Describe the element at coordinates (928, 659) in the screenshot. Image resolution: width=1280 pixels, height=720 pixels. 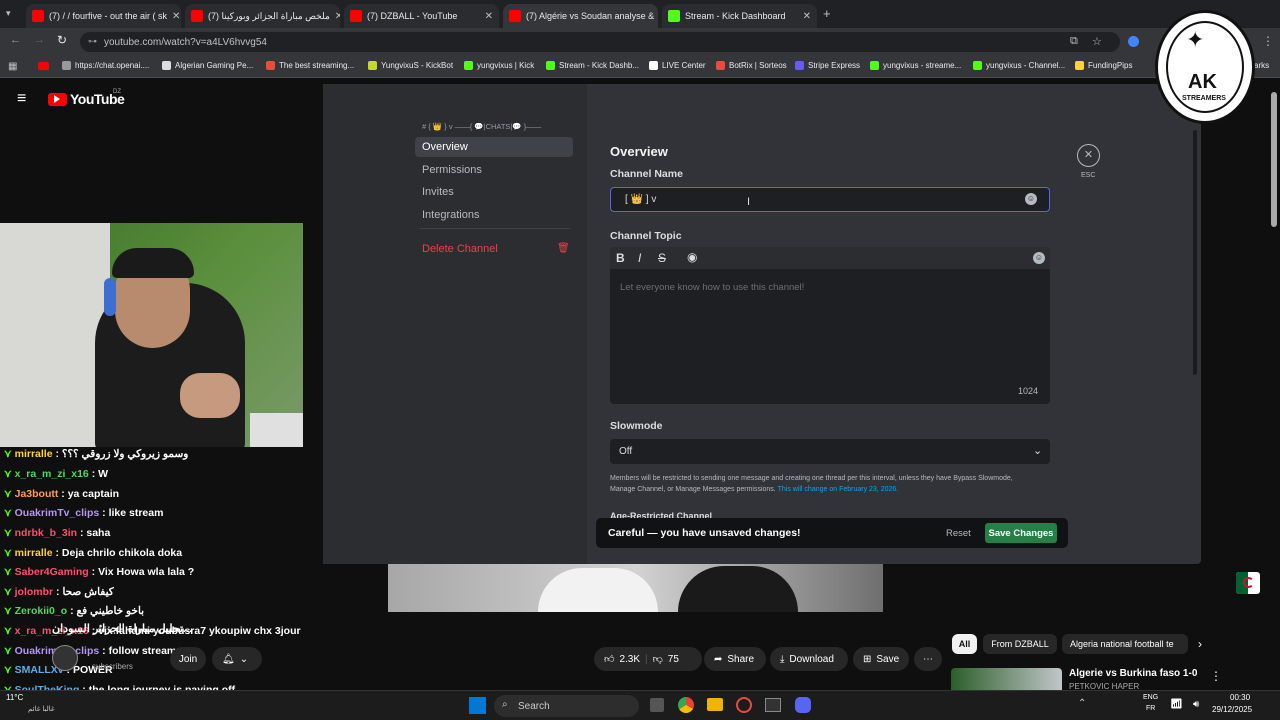
I see `more-actions-icon: ⋯` at that location.